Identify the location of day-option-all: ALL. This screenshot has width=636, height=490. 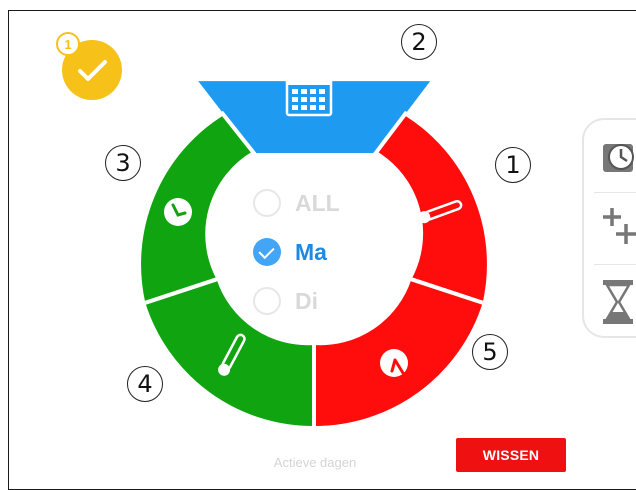
(296, 203).